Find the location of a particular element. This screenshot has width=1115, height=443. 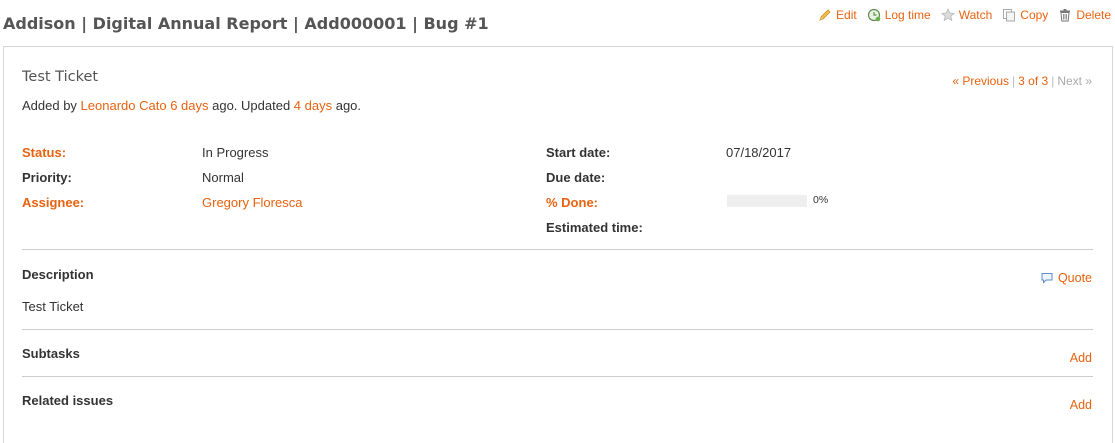

percent-done-progress-bar is located at coordinates (767, 201).